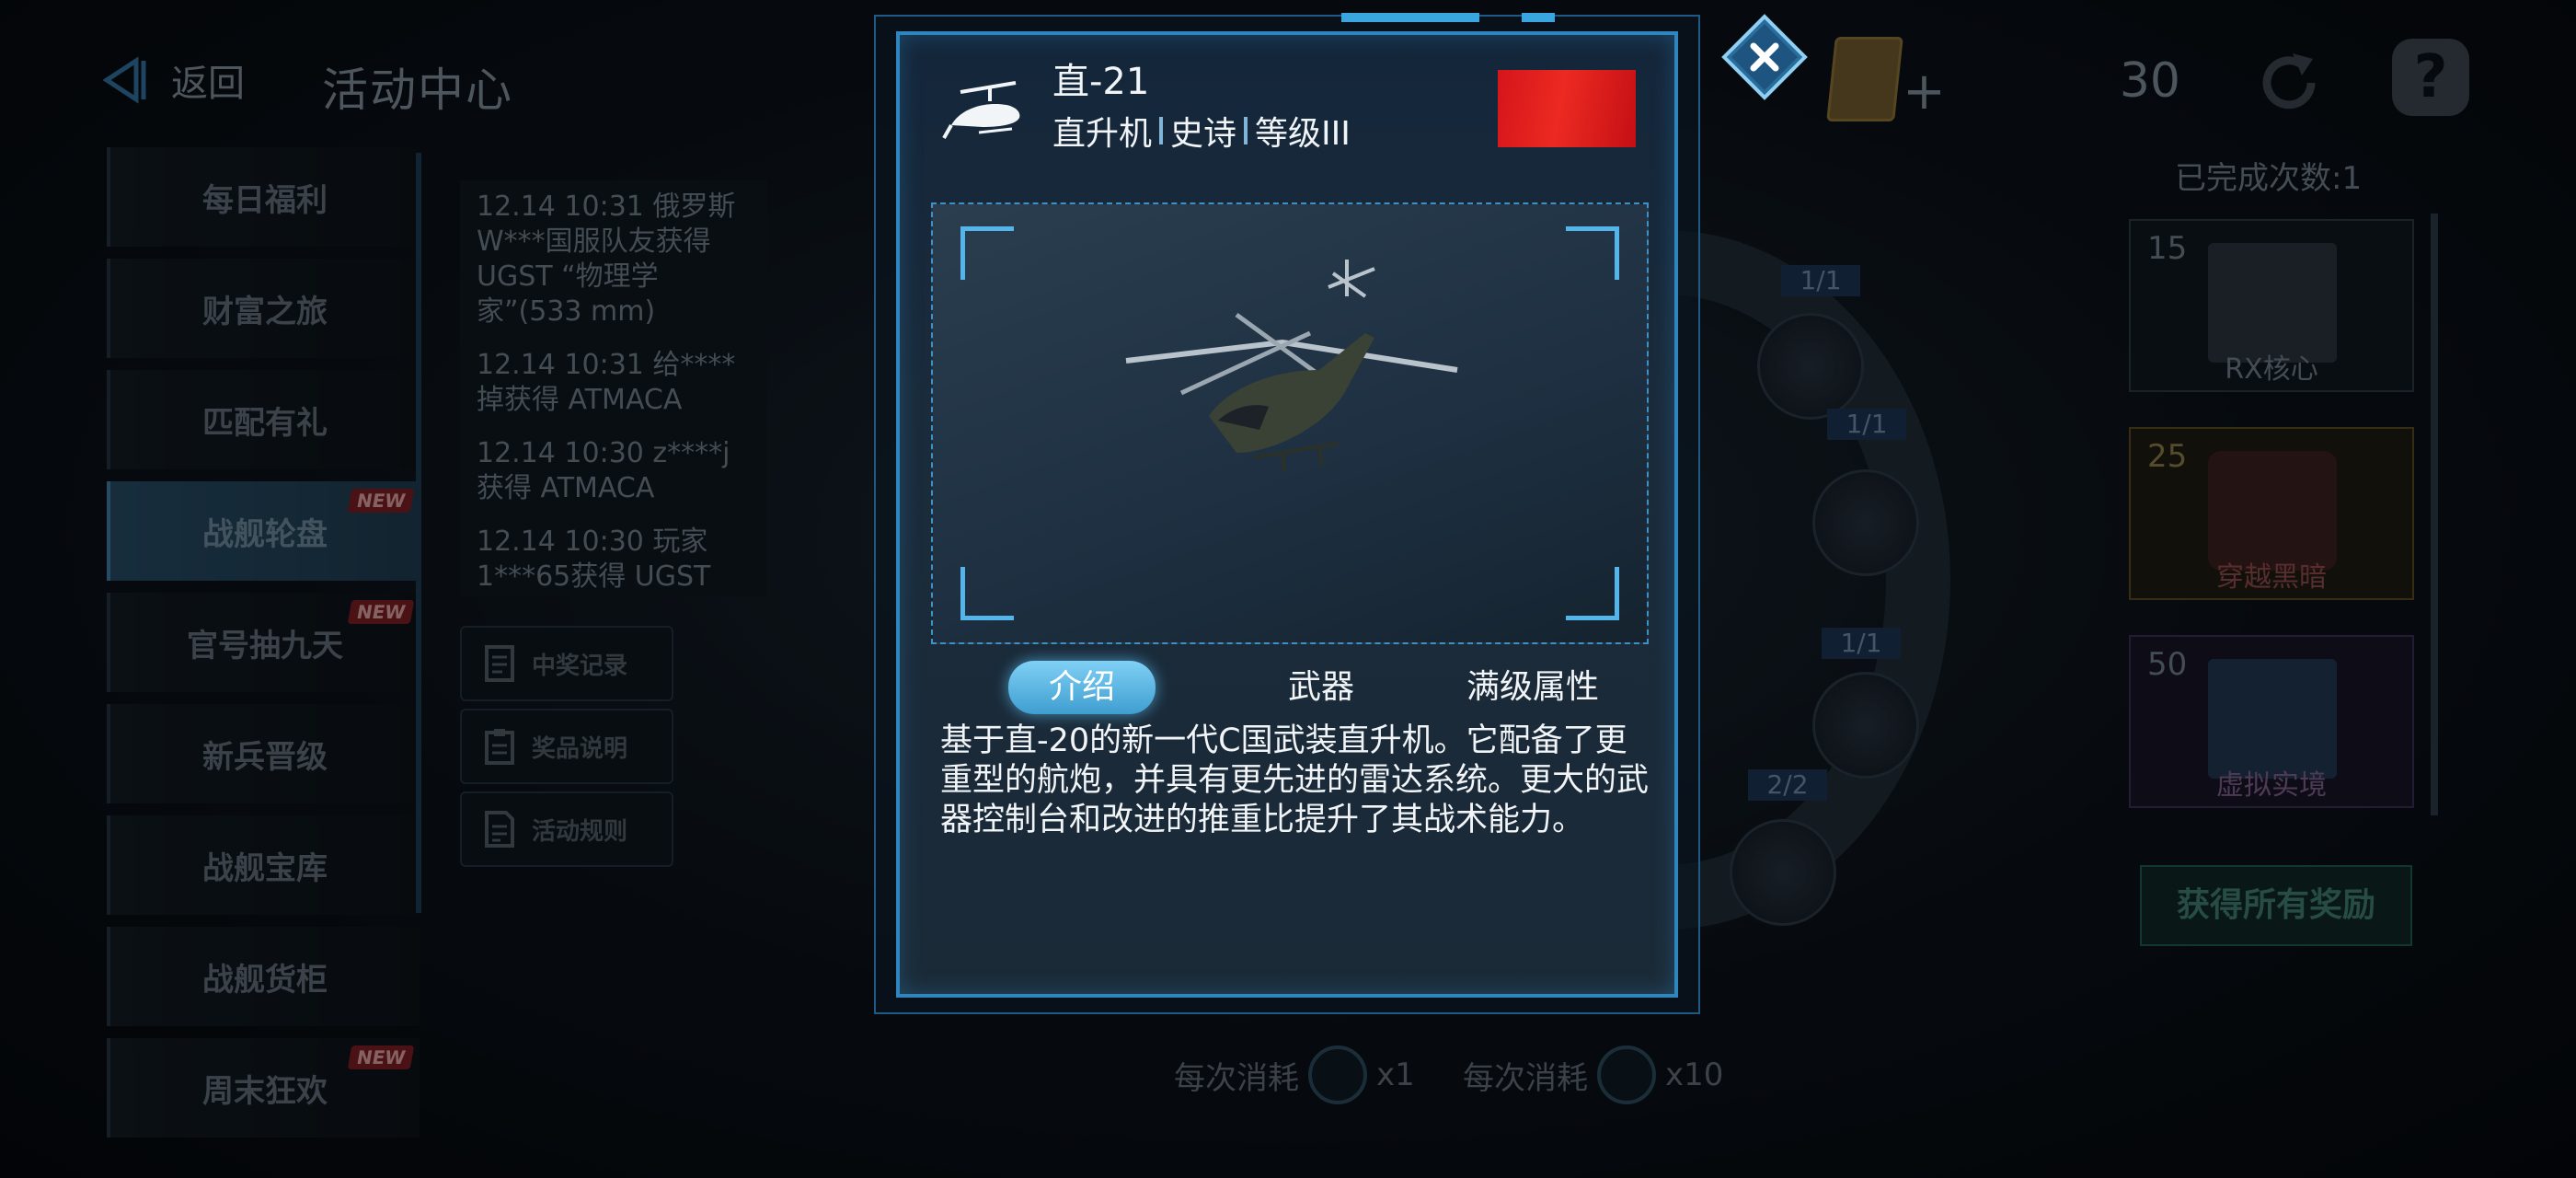  I want to click on milestone-rewards: 15 RX核心 25 穿越黑暗 50 虚拟实境, so click(2271, 531).